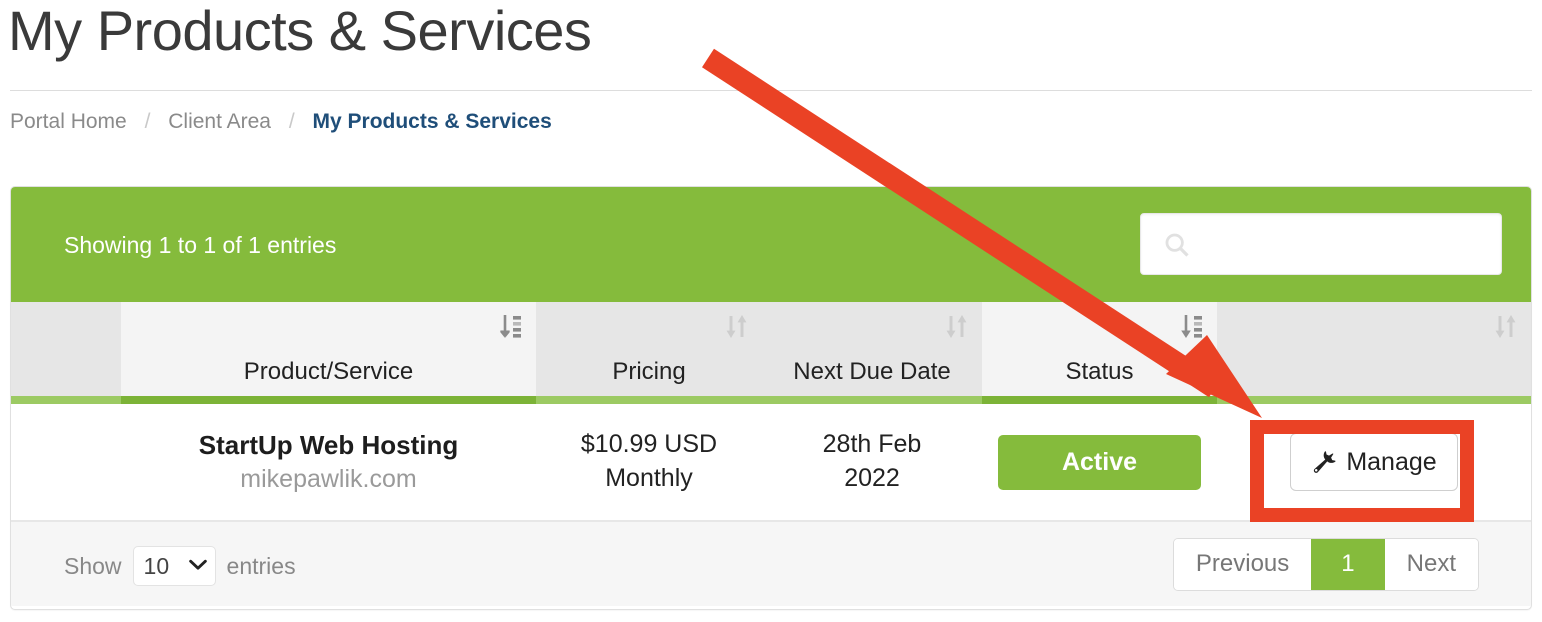 This screenshot has width=1542, height=622. Describe the element at coordinates (1242, 564) in the screenshot. I see `pagination-previous-button: Previous` at that location.